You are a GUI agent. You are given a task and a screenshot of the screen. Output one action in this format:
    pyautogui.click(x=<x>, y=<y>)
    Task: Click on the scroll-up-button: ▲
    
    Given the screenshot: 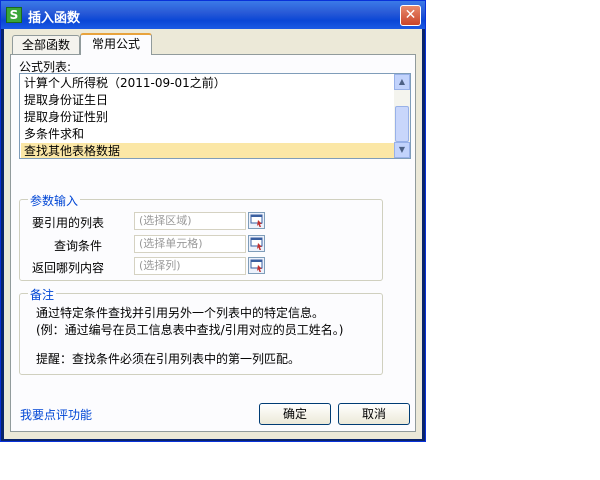 What is the action you would take?
    pyautogui.click(x=402, y=82)
    